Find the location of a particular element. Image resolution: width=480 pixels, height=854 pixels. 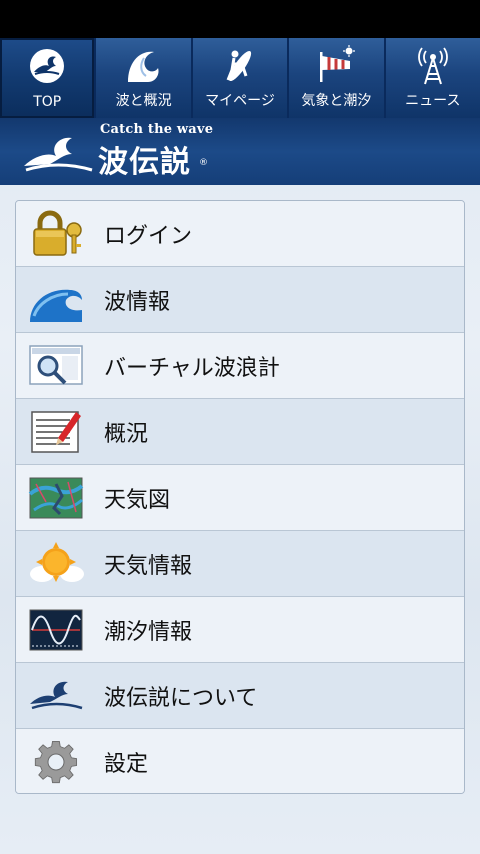

tab-wave-and-overview: 波と概況 is located at coordinates (143, 78).